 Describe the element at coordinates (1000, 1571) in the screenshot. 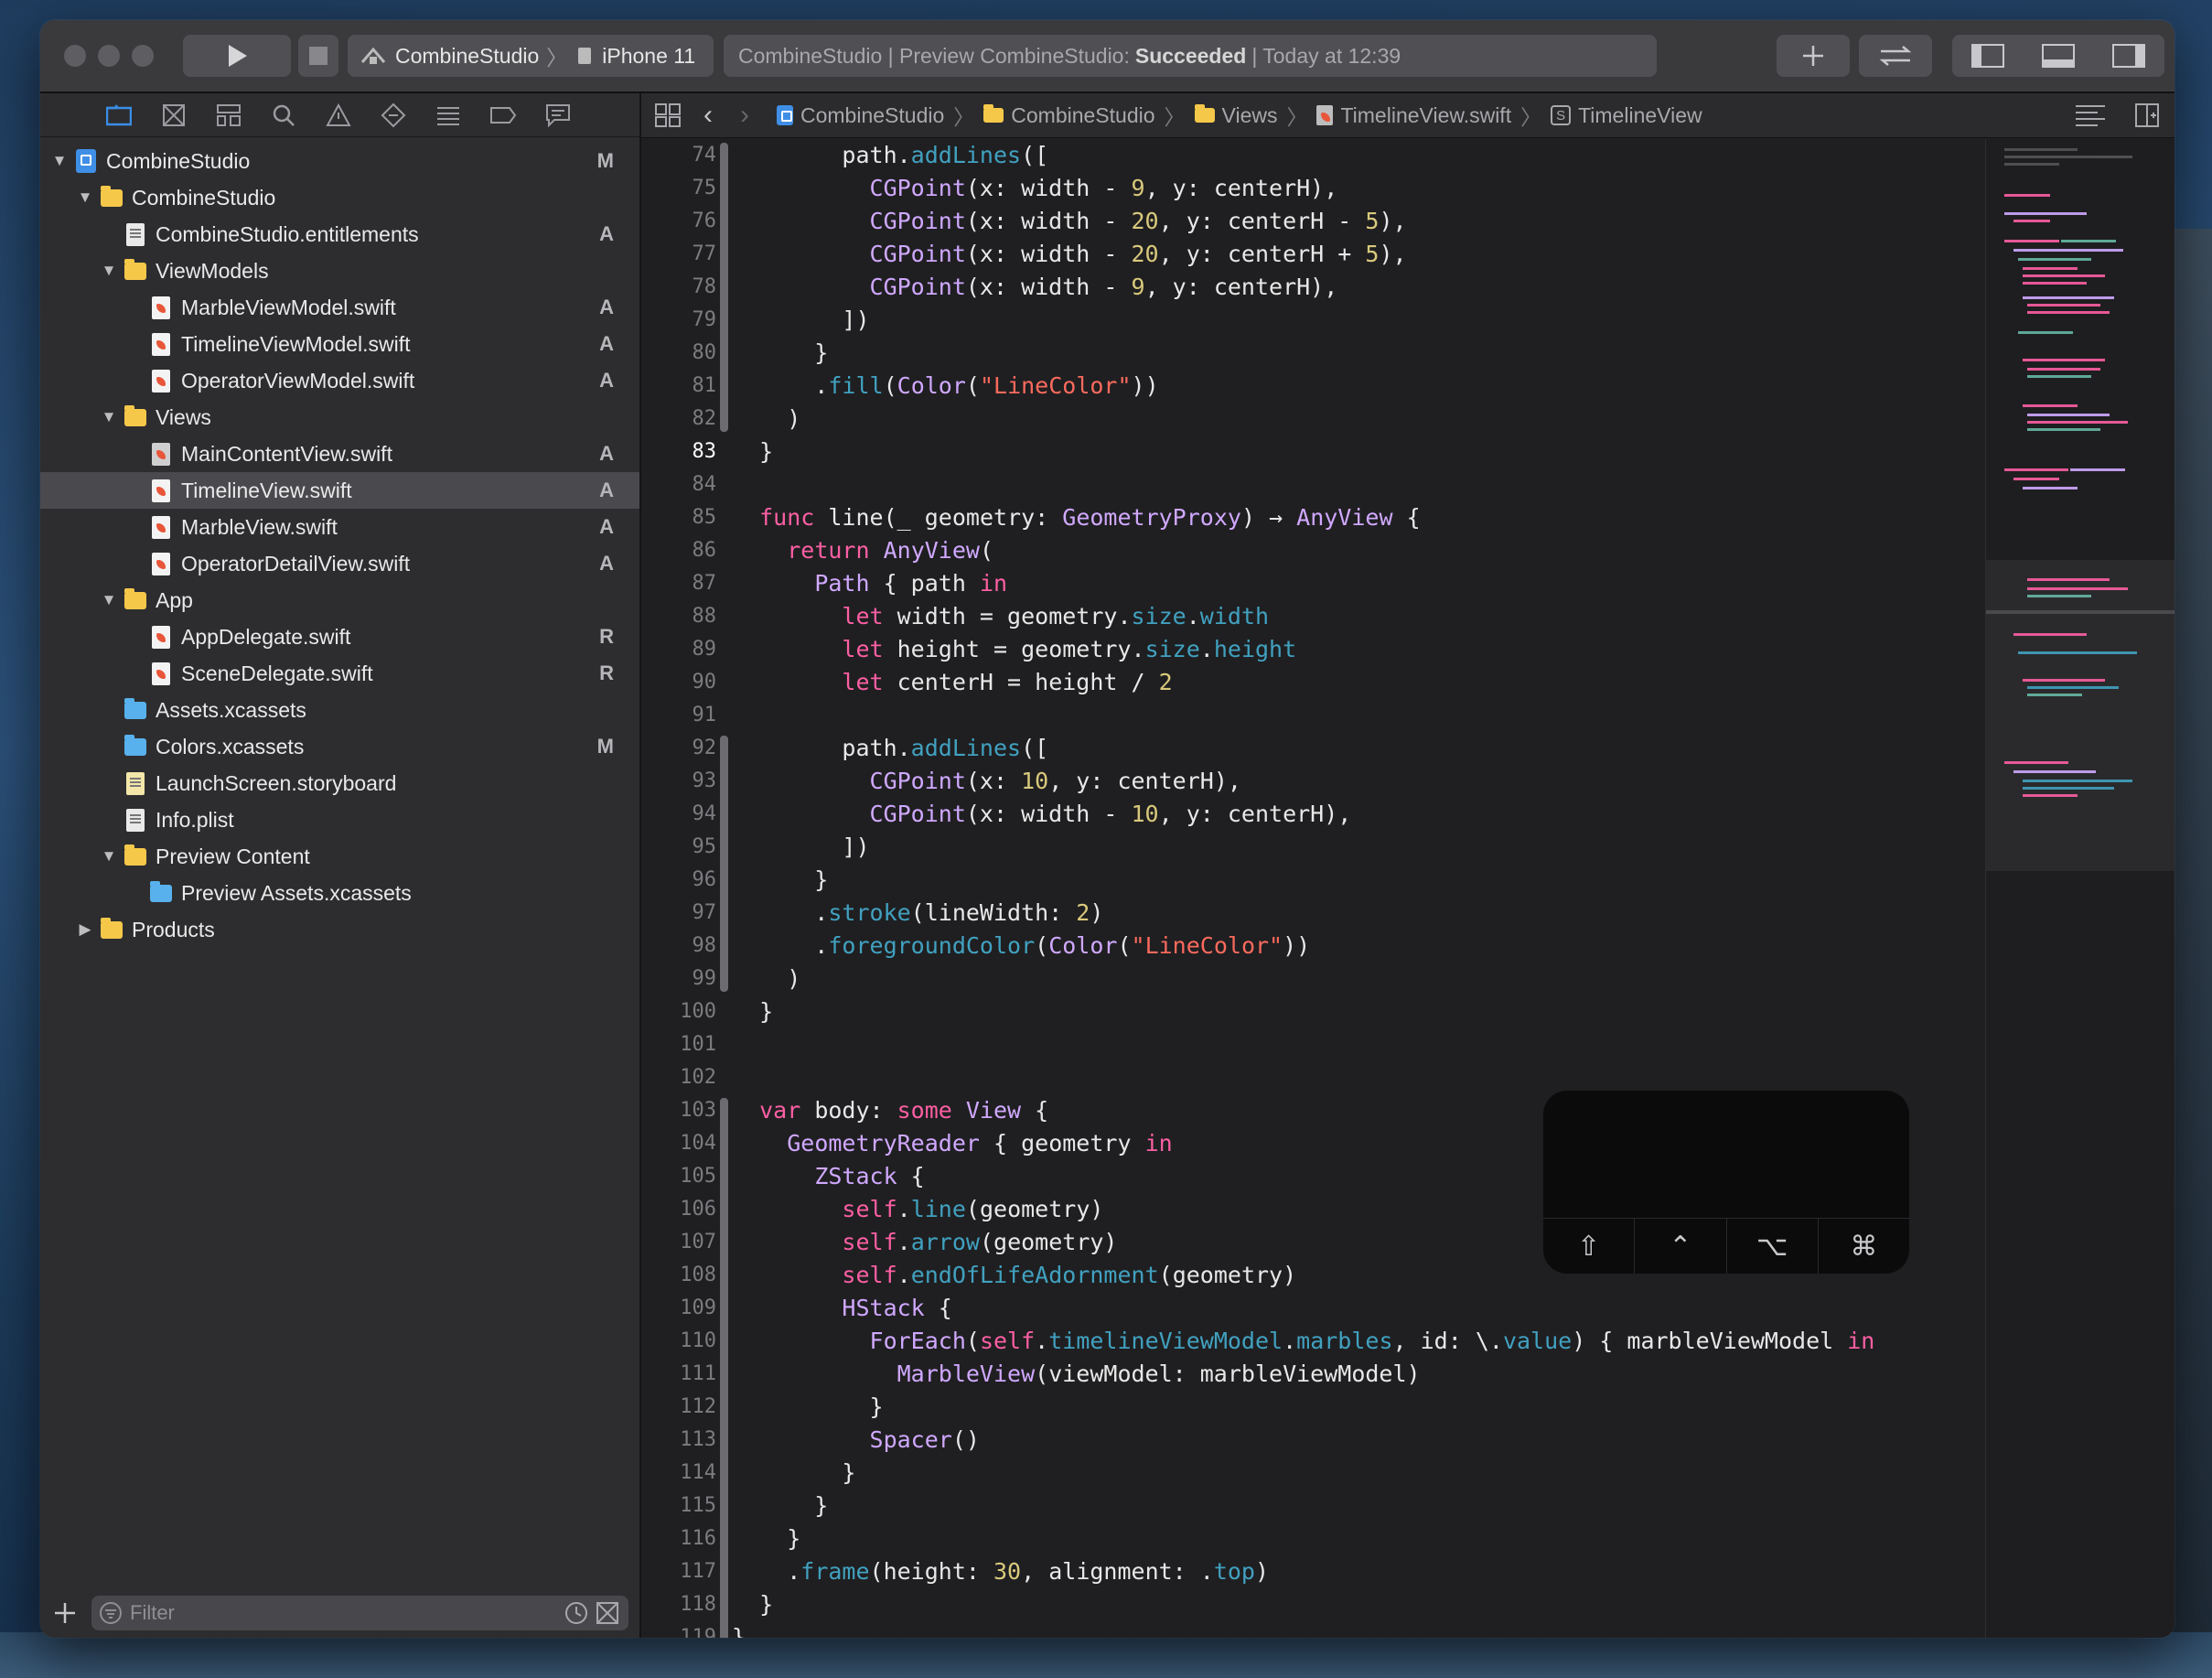

I see `code-line: .frame(height: 30, alignment: .top)` at that location.